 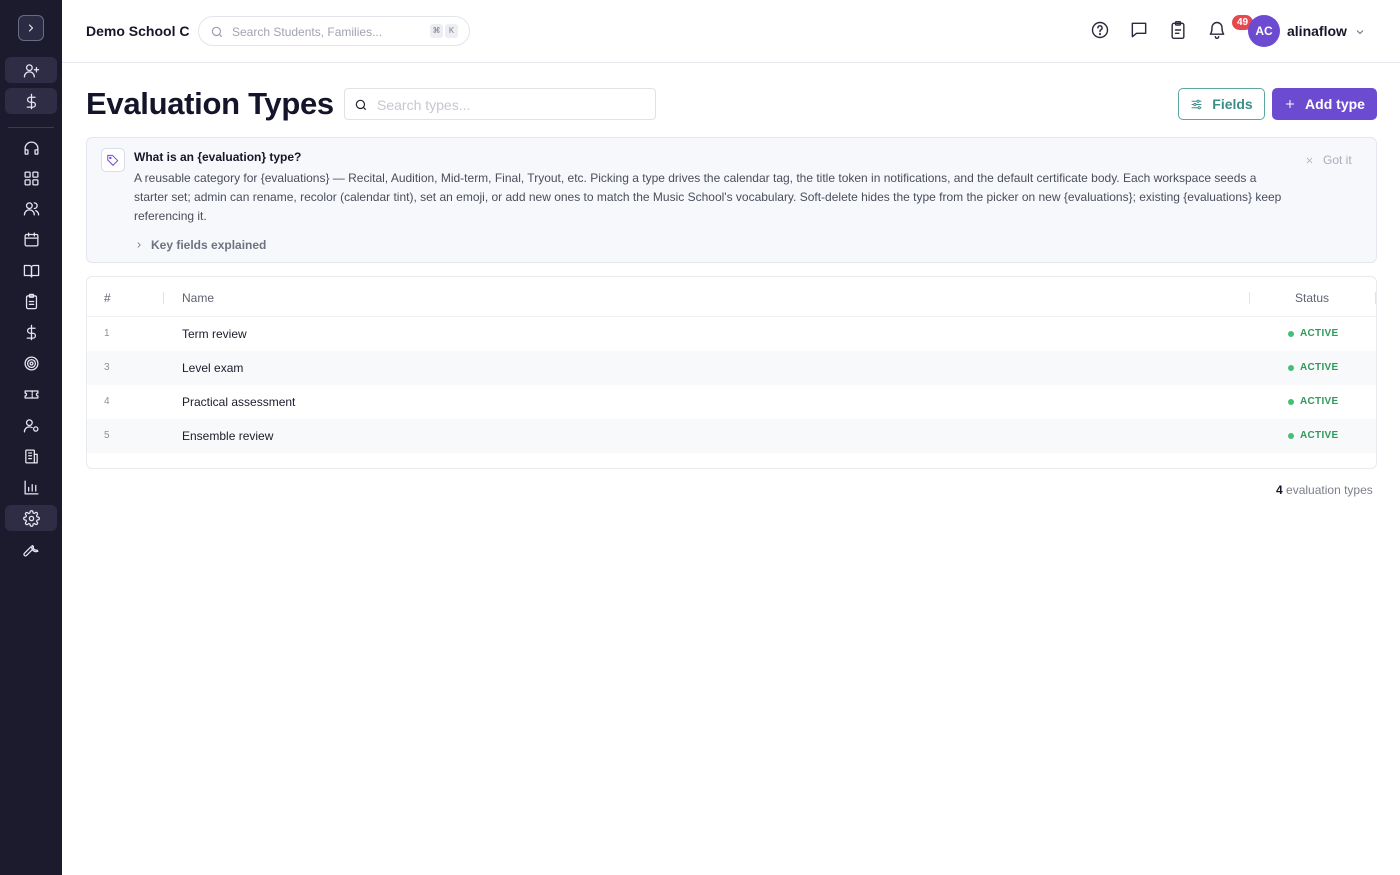 I want to click on sidebar-item-evaluations, so click(x=31, y=301).